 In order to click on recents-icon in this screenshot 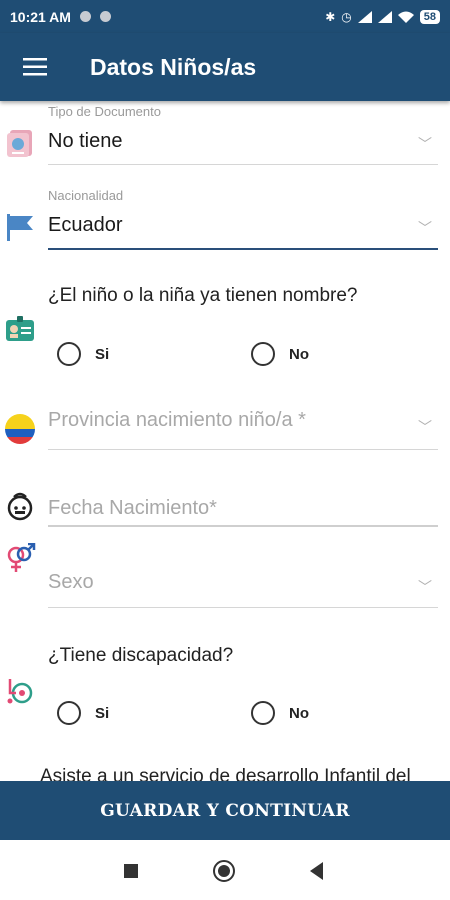, I will do `click(131, 871)`.